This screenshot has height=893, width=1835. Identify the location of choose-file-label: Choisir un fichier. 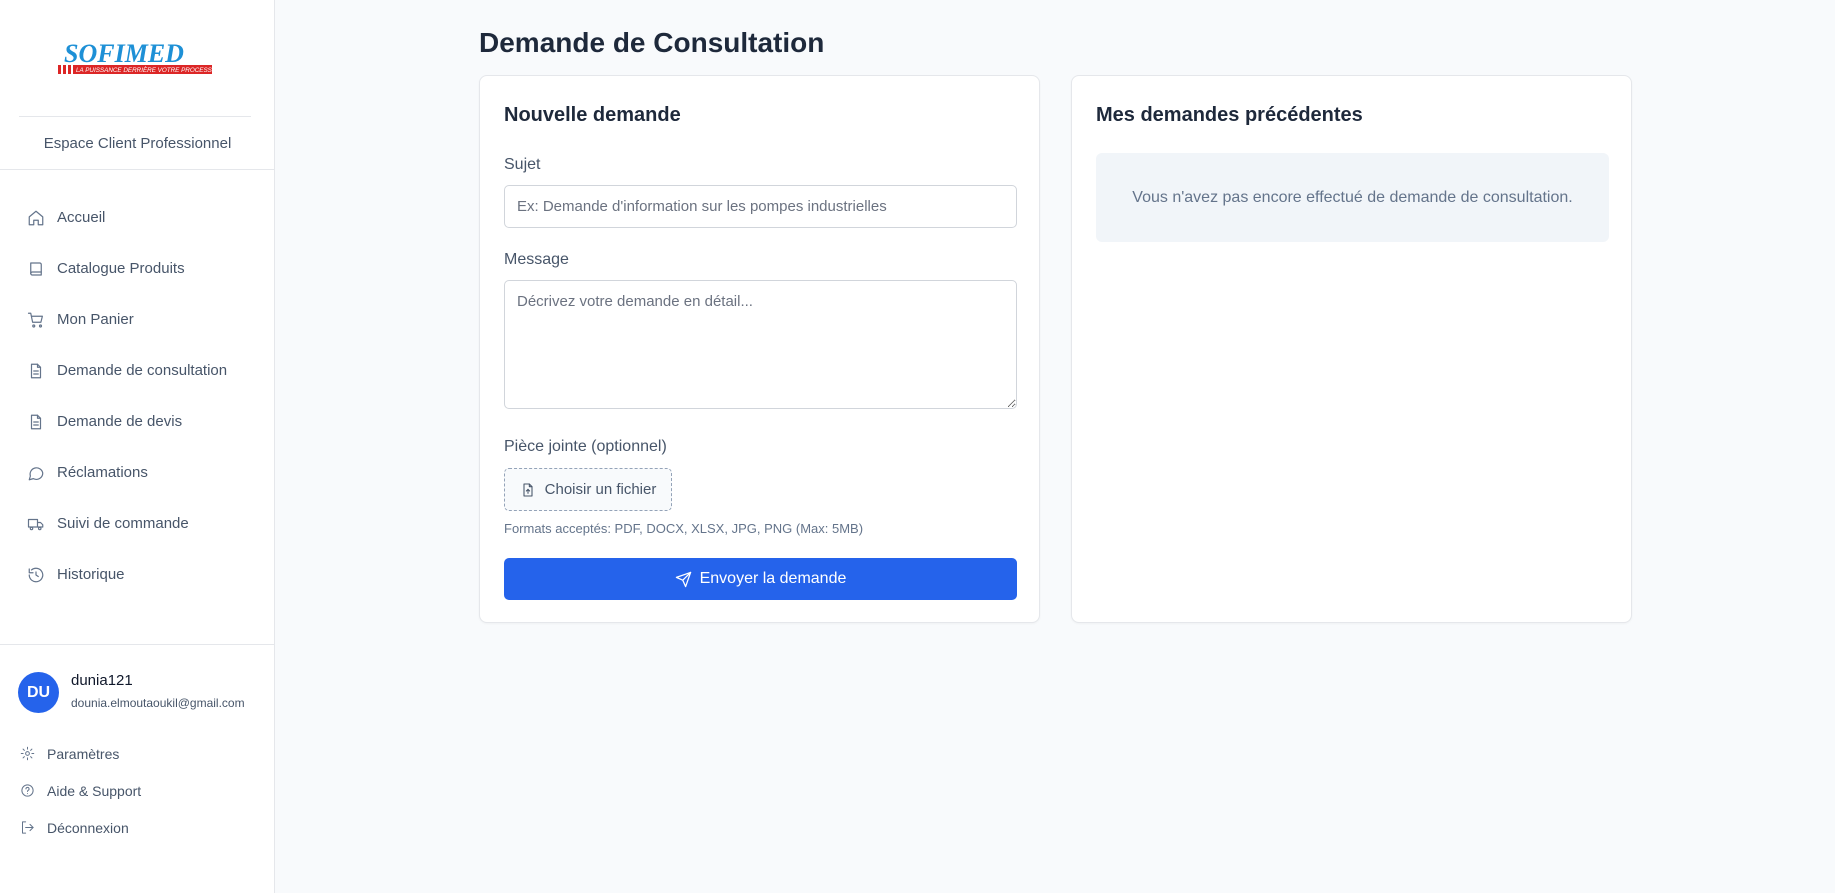
(600, 489).